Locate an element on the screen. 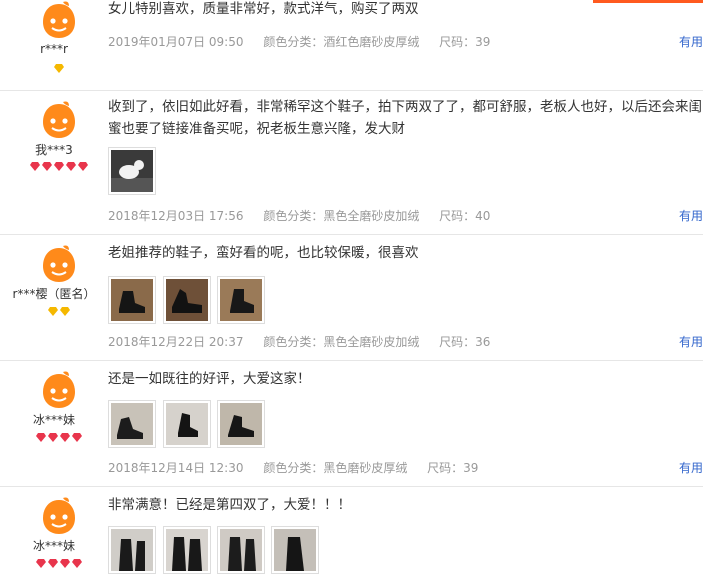 This screenshot has width=703, height=576. review-size: 尺码：40 is located at coordinates (465, 216).